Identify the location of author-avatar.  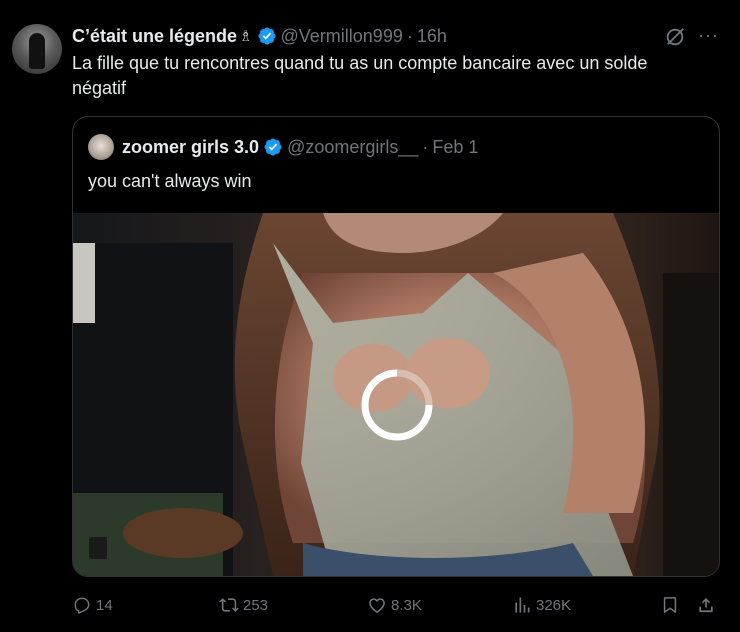
(37, 49).